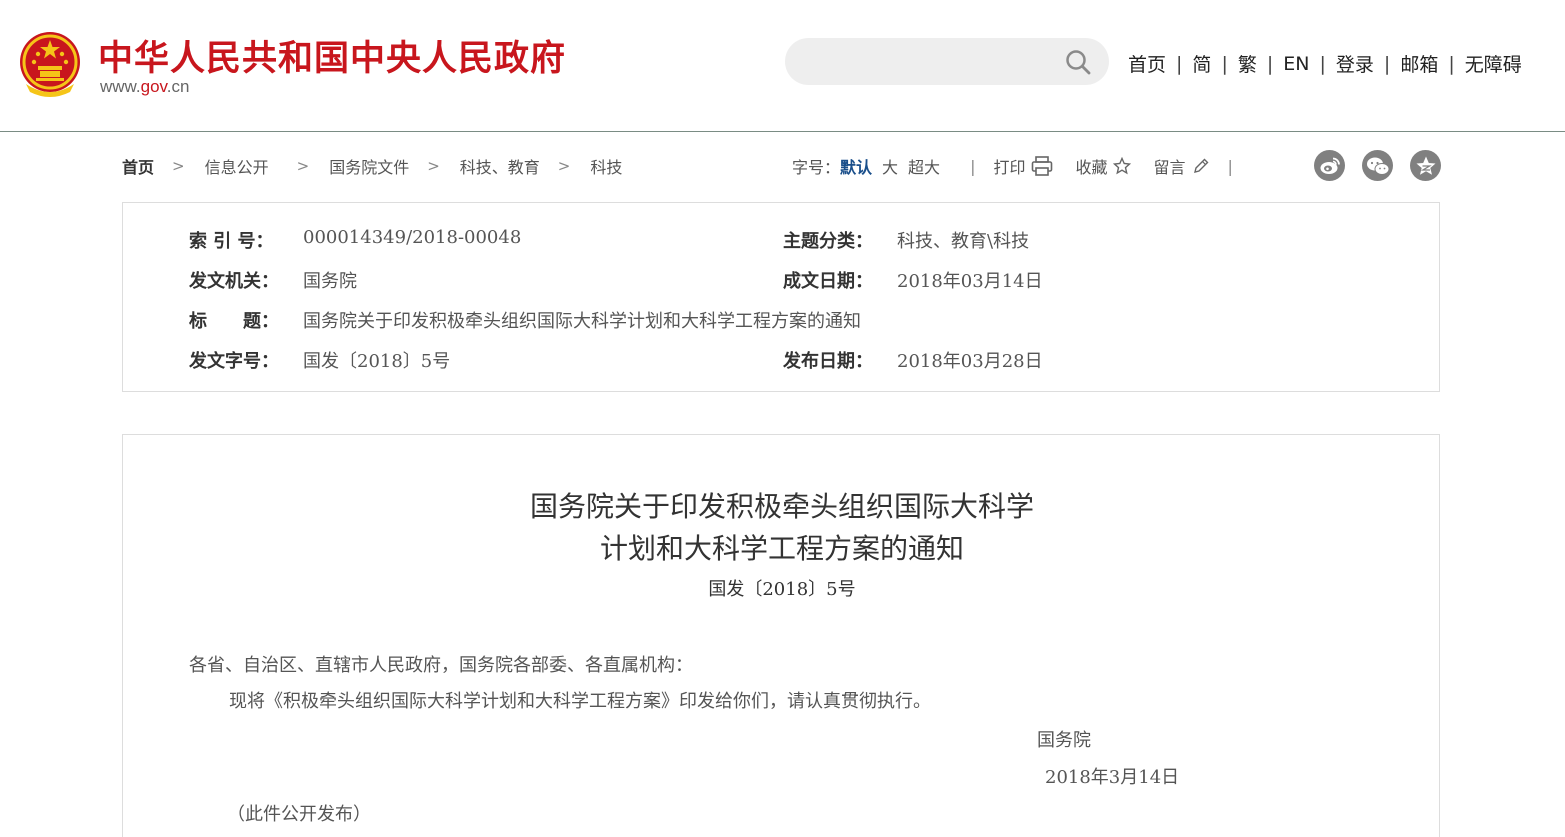  I want to click on info-title-row: 标 题： 国务院关于印发积极牵头组织国际大科学计划和大科学工程方案的通知, so click(525, 320).